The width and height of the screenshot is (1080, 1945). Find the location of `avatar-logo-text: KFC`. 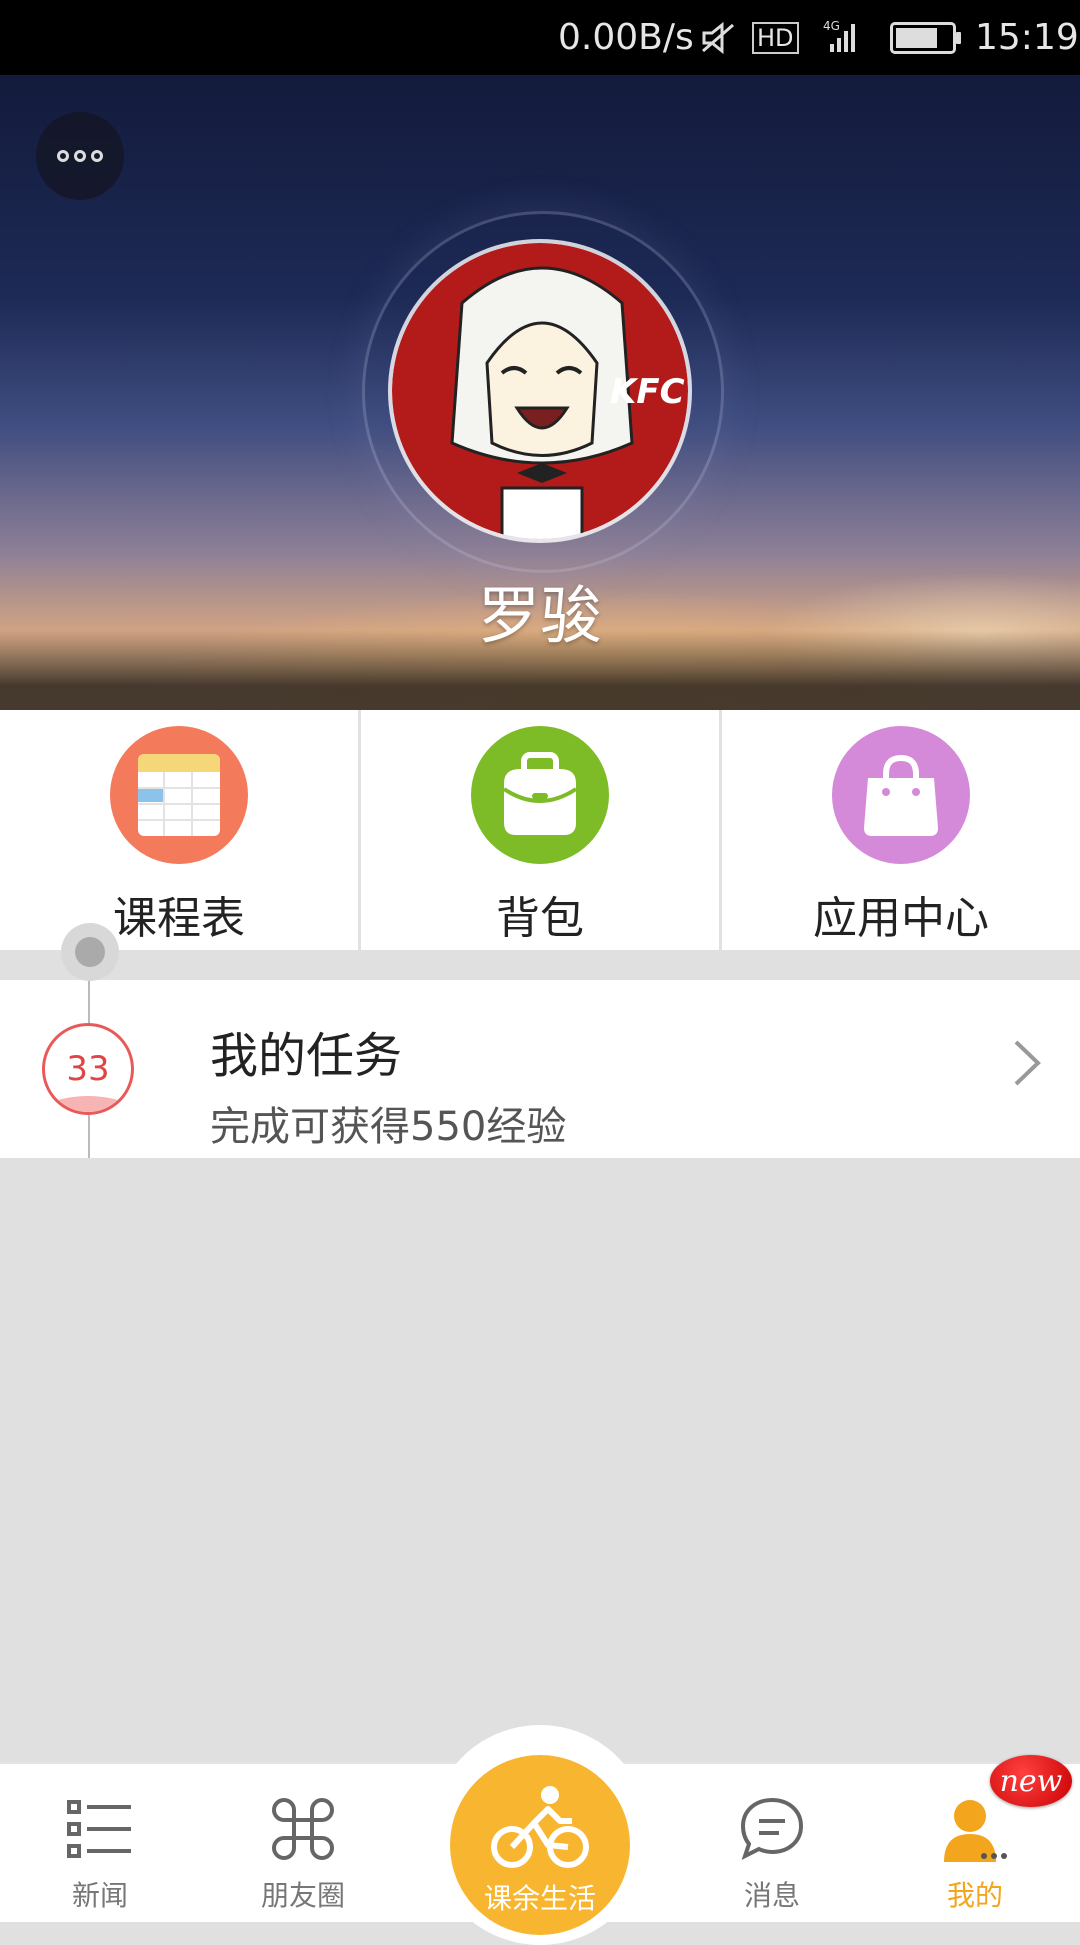

avatar-logo-text: KFC is located at coordinates (647, 392).